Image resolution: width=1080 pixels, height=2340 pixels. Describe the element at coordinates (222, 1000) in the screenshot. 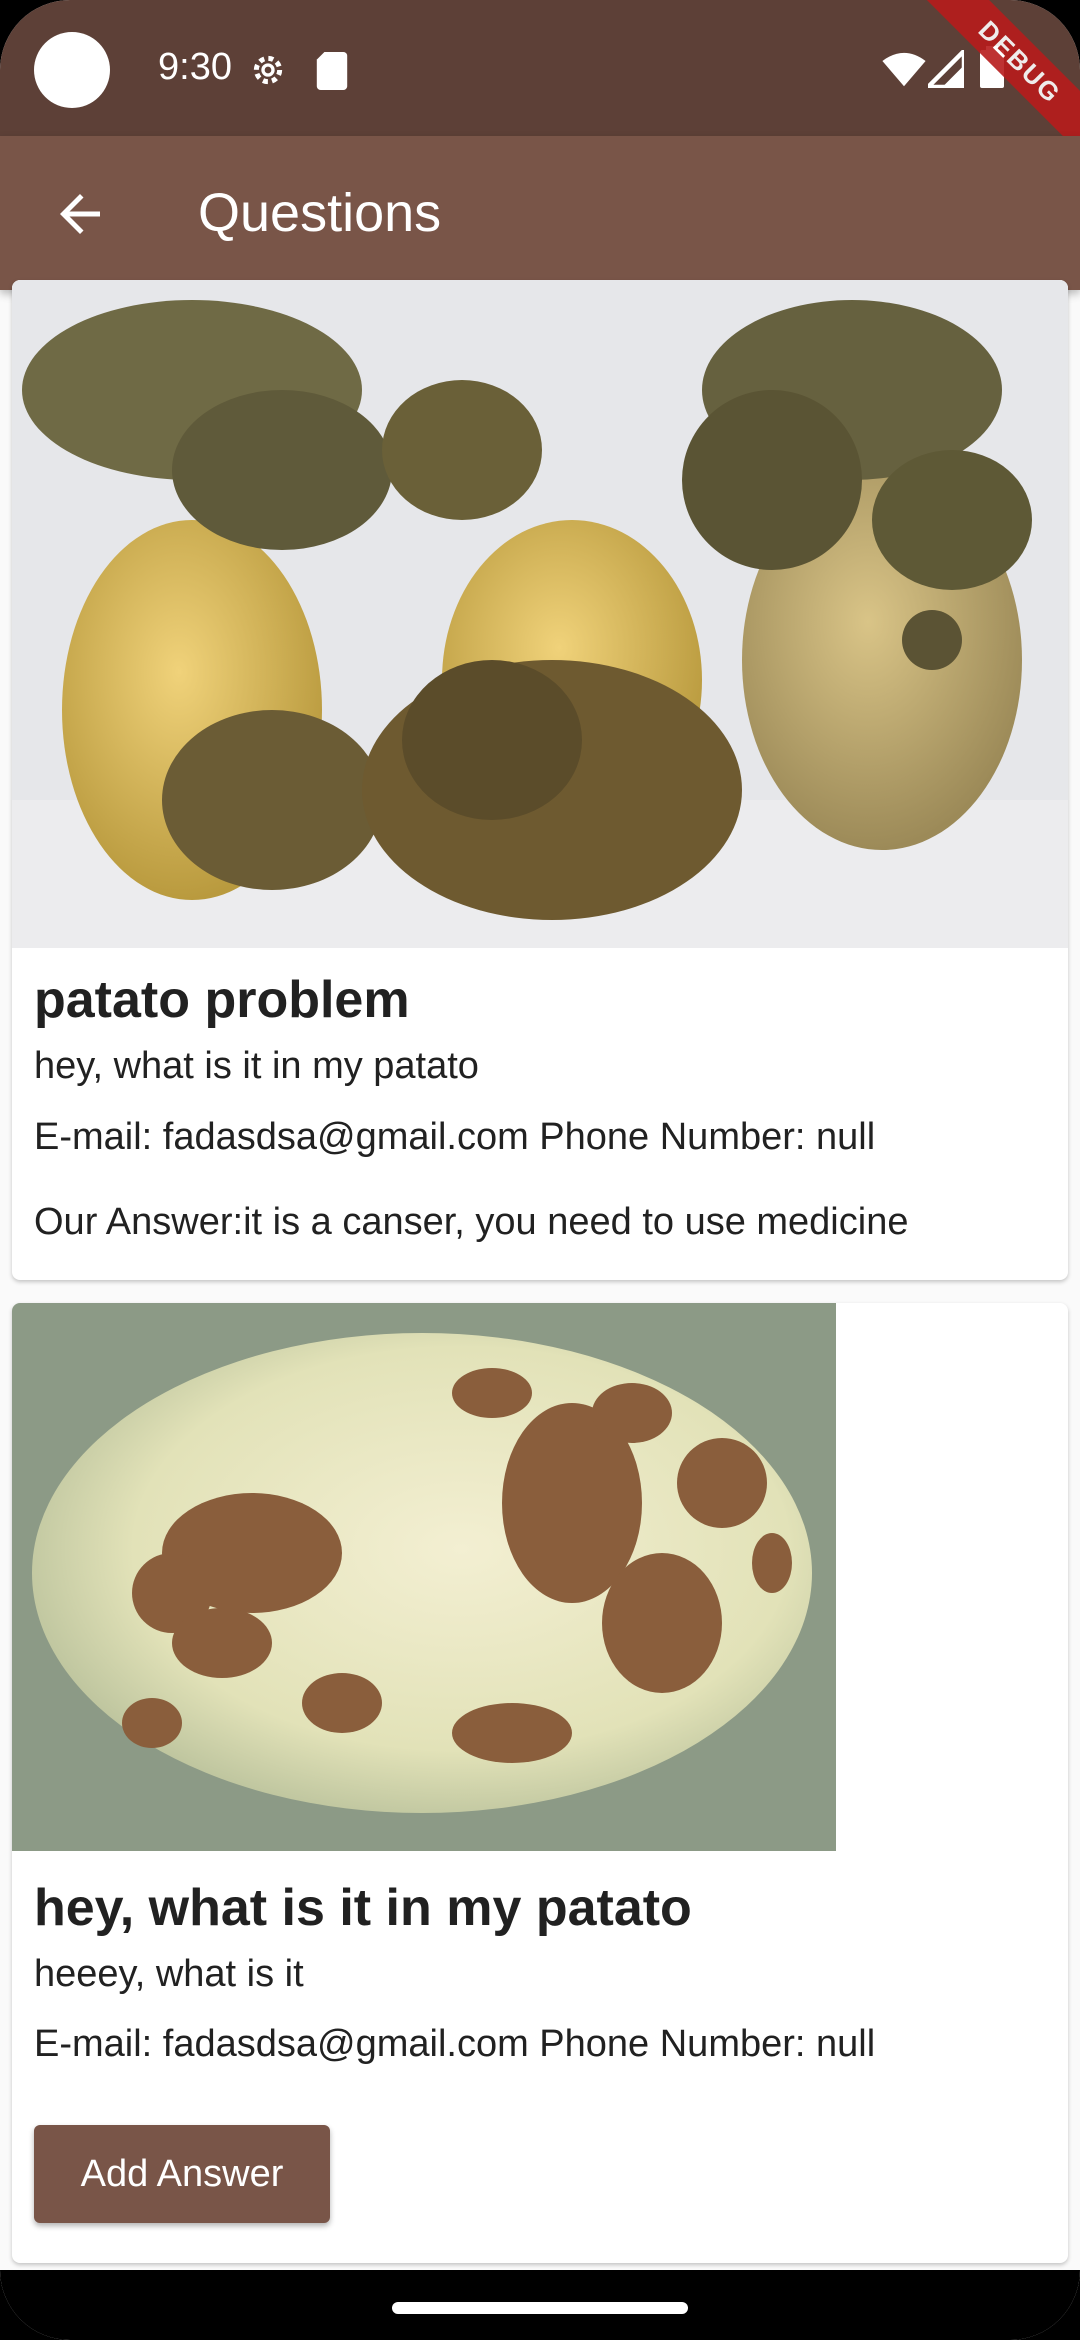

I see `question-title: patato problem` at that location.